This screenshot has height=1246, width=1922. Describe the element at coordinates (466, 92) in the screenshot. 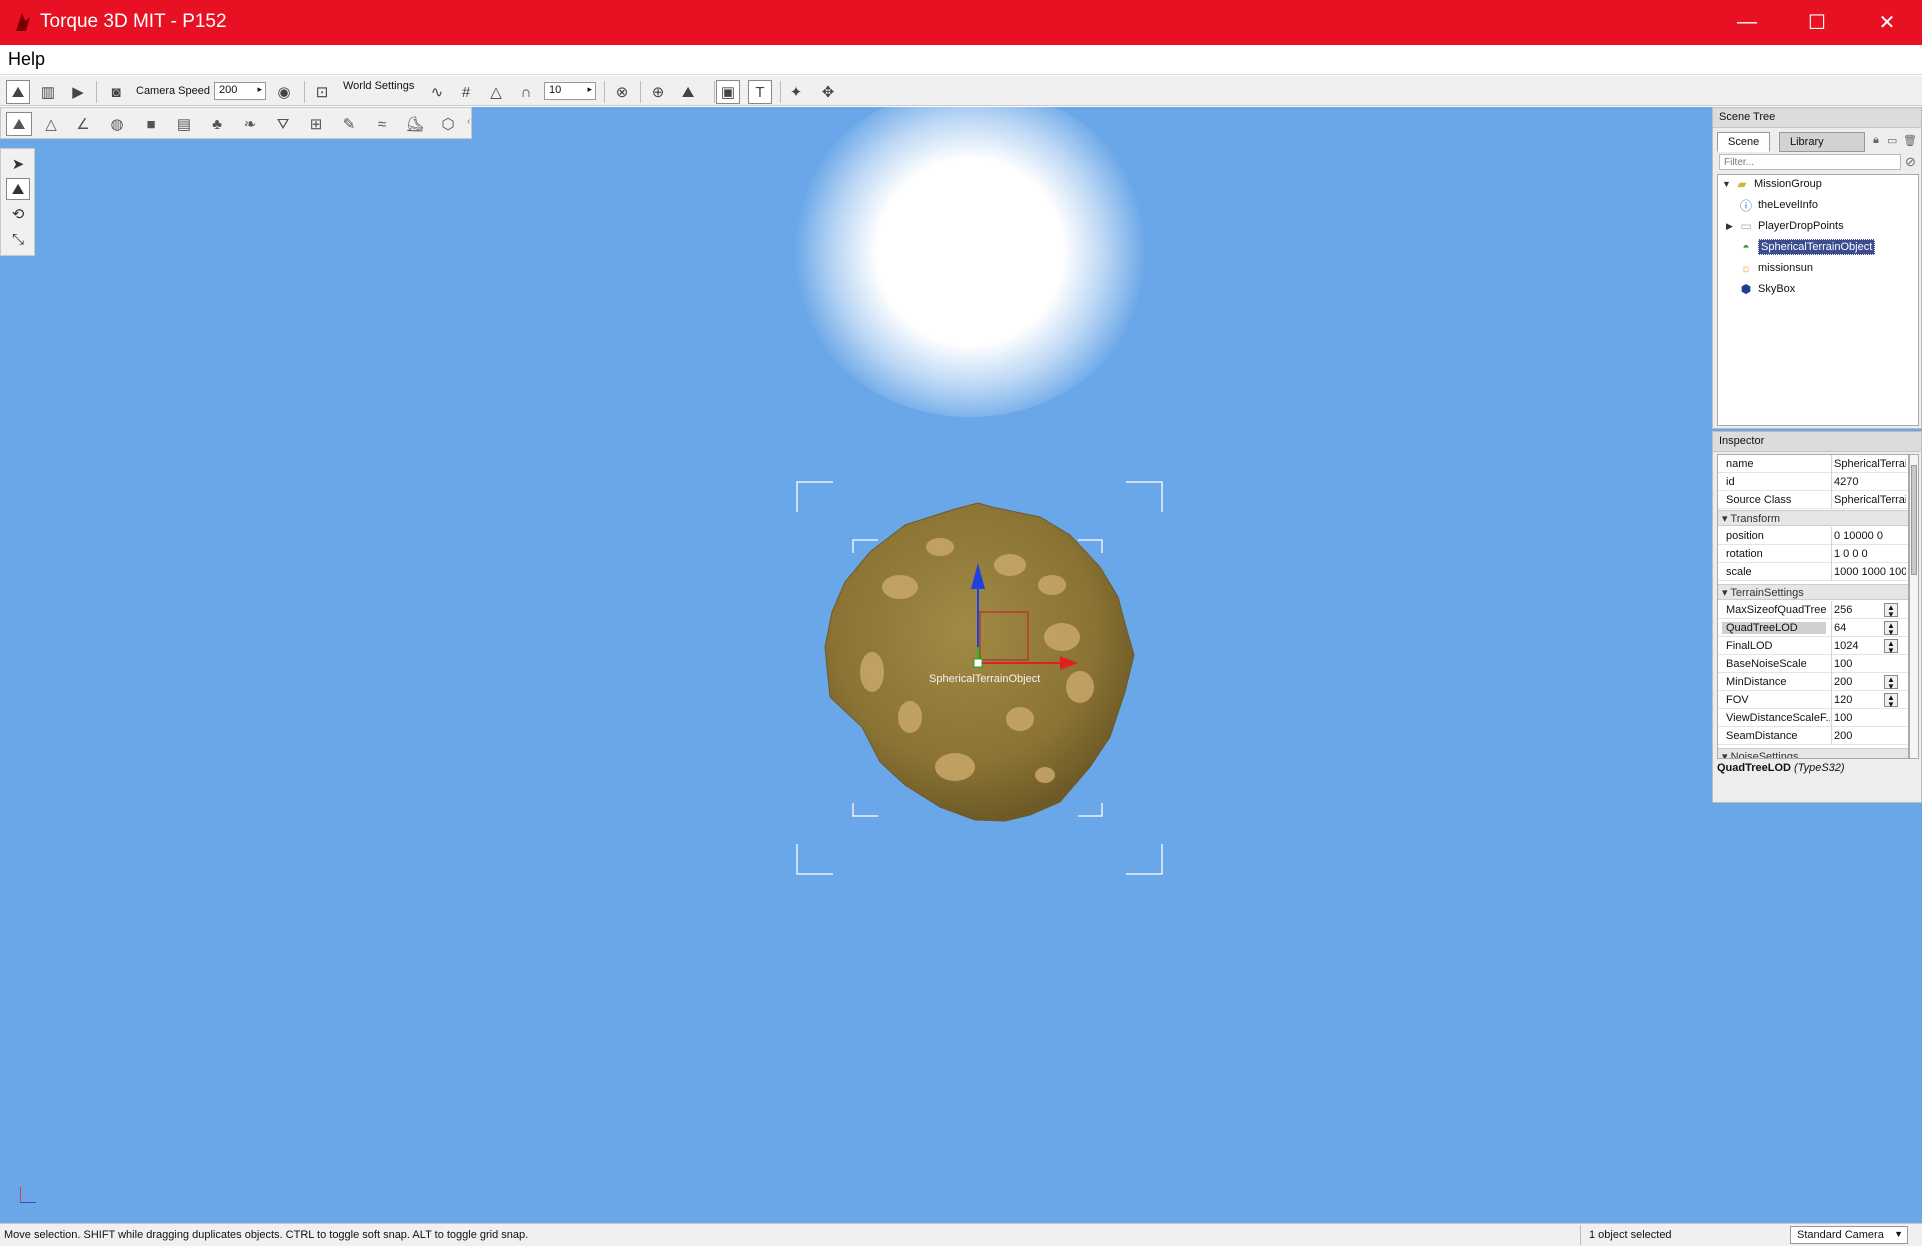

I see `grid-snap-icon: #` at that location.